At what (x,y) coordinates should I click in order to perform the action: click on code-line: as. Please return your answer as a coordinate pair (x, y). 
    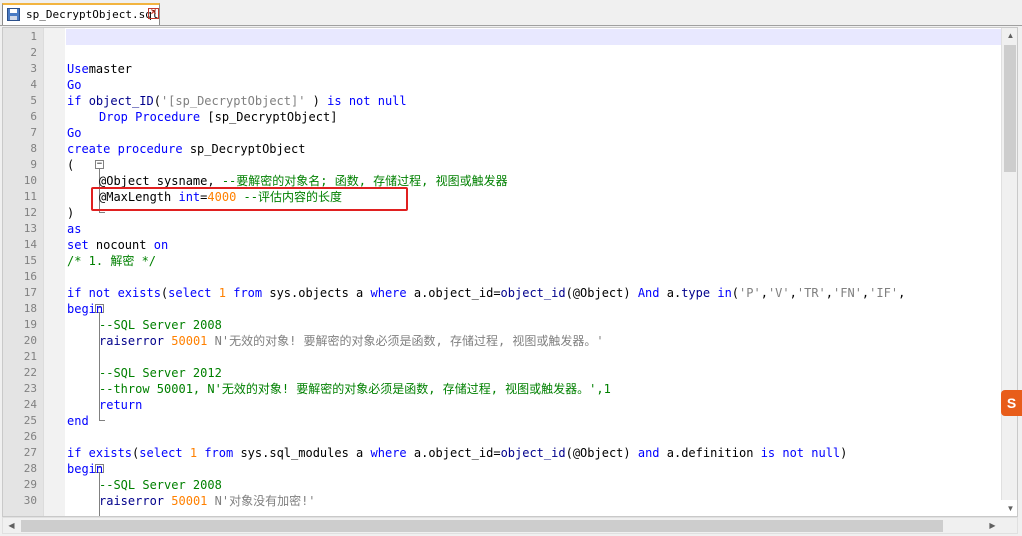
    Looking at the image, I should click on (74, 229).